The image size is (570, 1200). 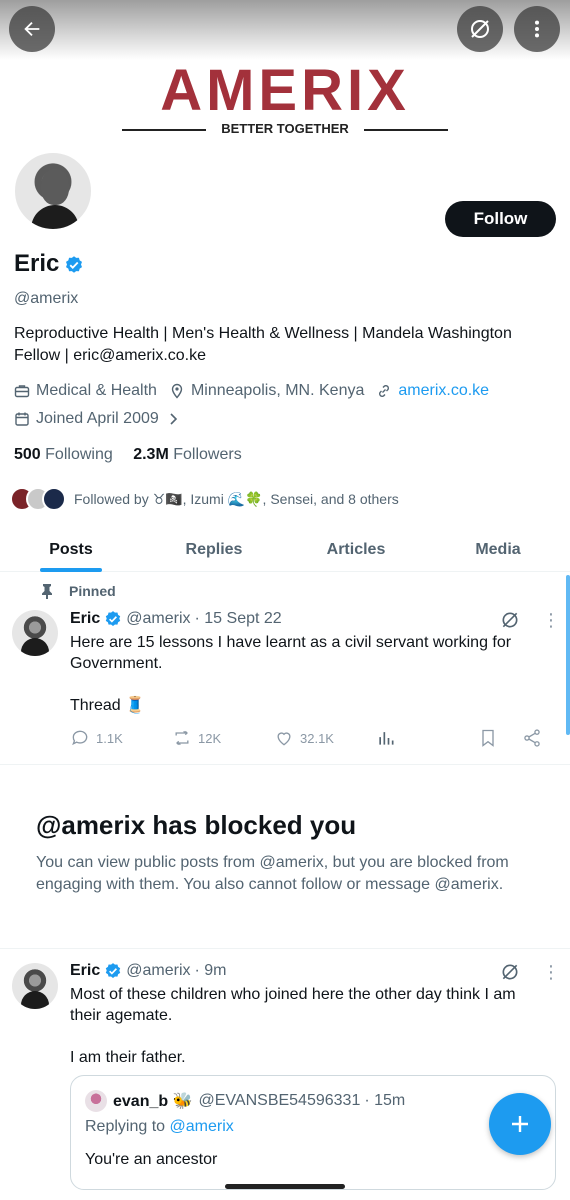 I want to click on brand-logo: AMERIX BETTER TOGETHER, so click(x=285, y=100).